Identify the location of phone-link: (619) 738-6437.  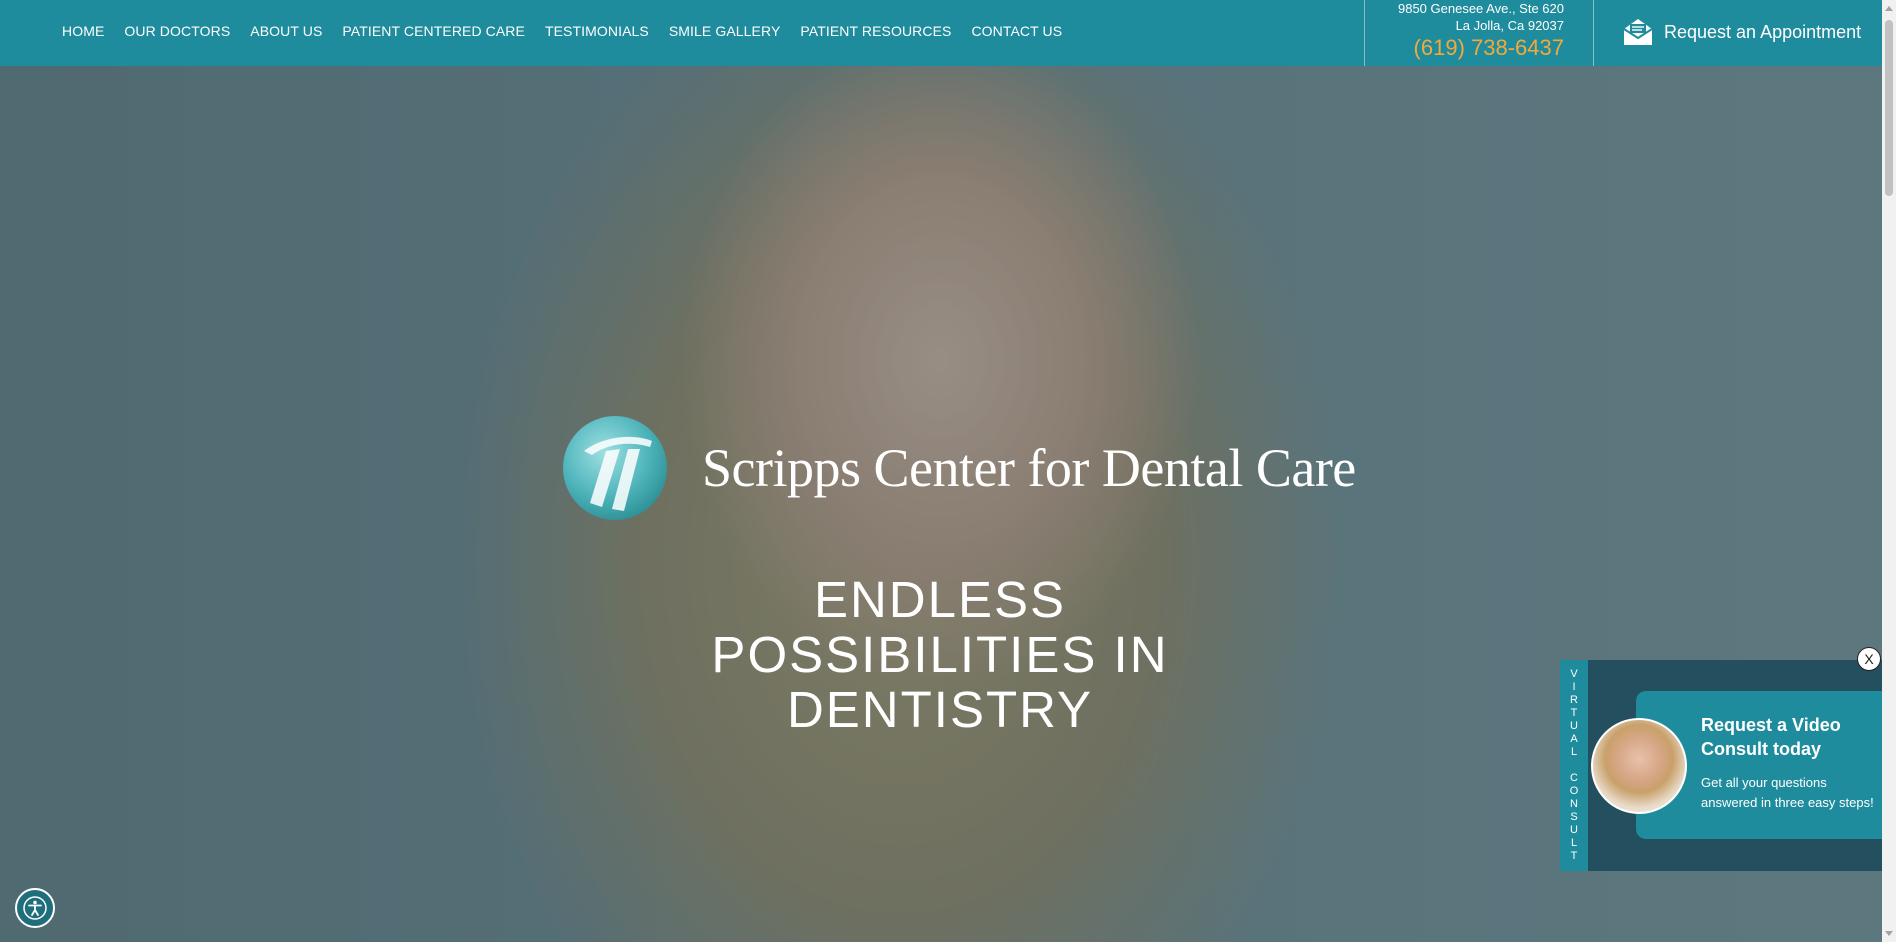
(1454, 48).